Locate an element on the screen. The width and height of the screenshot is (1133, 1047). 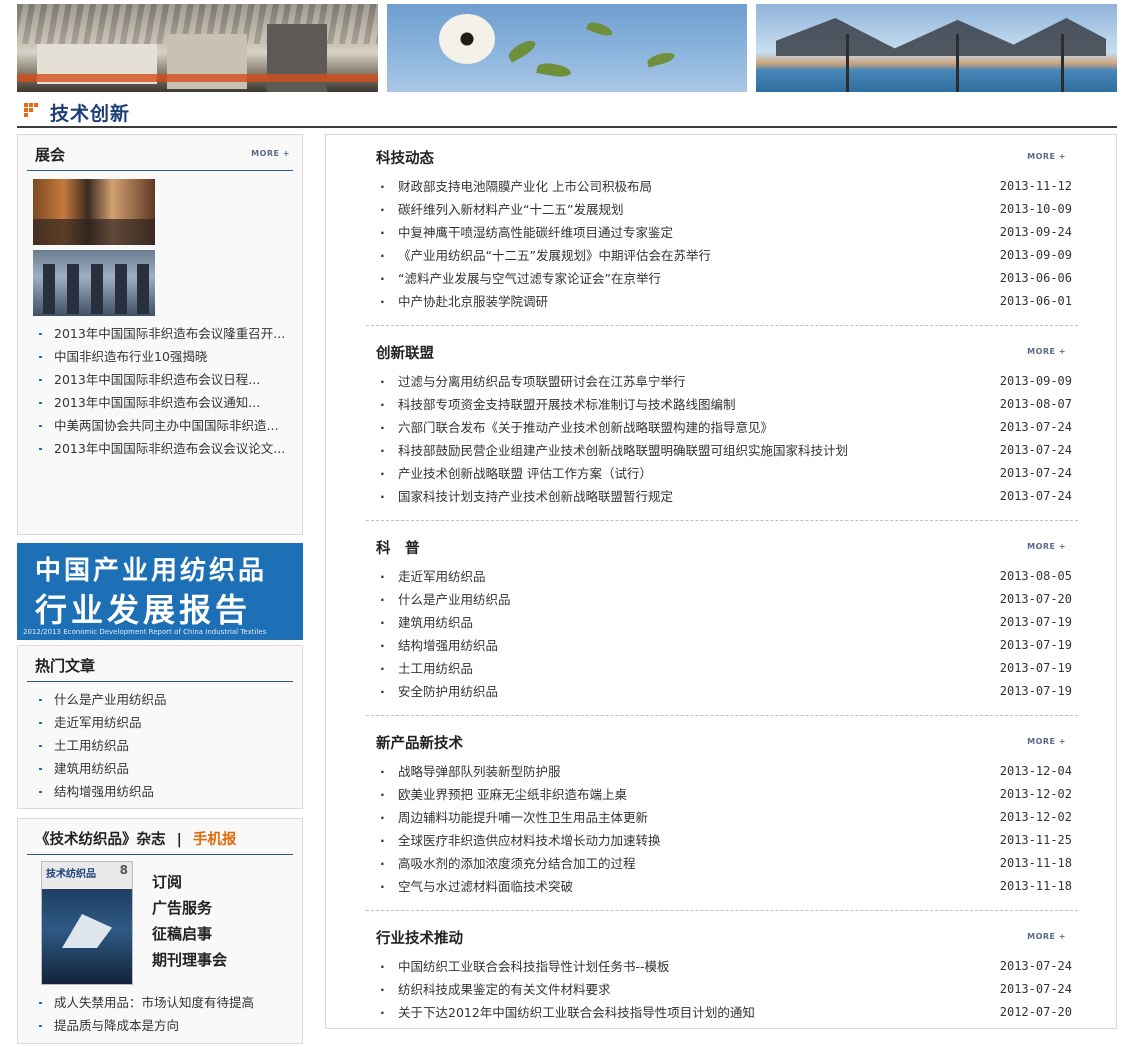
call-for-papers-link: 征稿启事 is located at coordinates (189, 934).